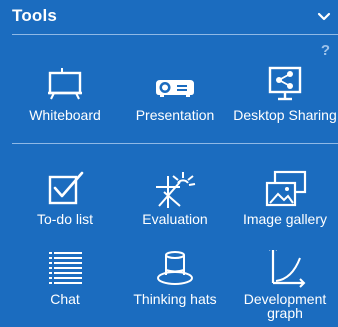 The width and height of the screenshot is (338, 327). Describe the element at coordinates (65, 115) in the screenshot. I see `tool-label: Whiteboard` at that location.